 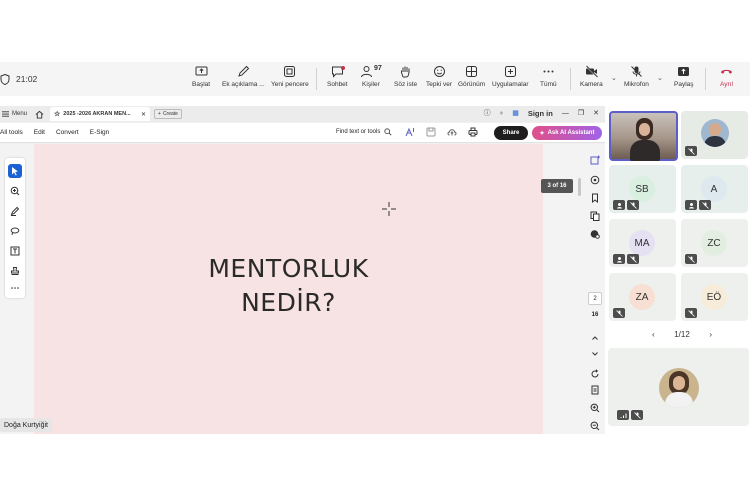 I want to click on participant-tile: MA, so click(x=642, y=243).